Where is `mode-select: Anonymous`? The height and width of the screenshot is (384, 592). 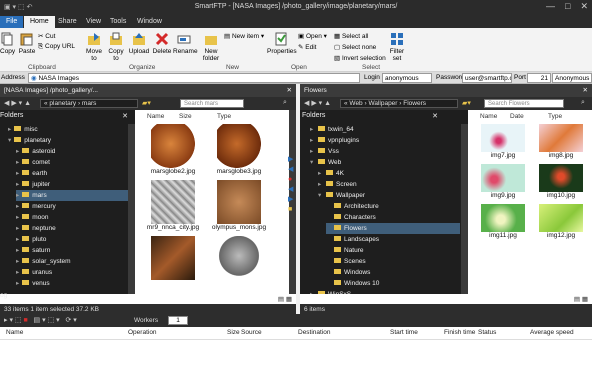 mode-select: Anonymous is located at coordinates (572, 78).